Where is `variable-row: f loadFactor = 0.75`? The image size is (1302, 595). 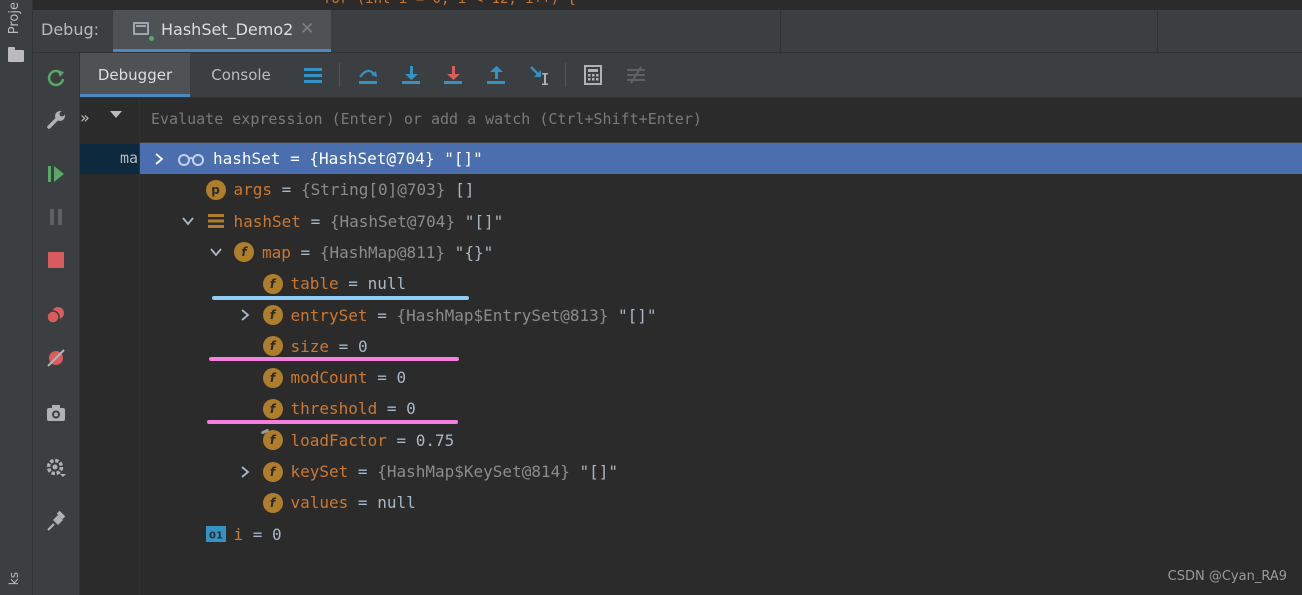 variable-row: f loadFactor = 0.75 is located at coordinates (721, 440).